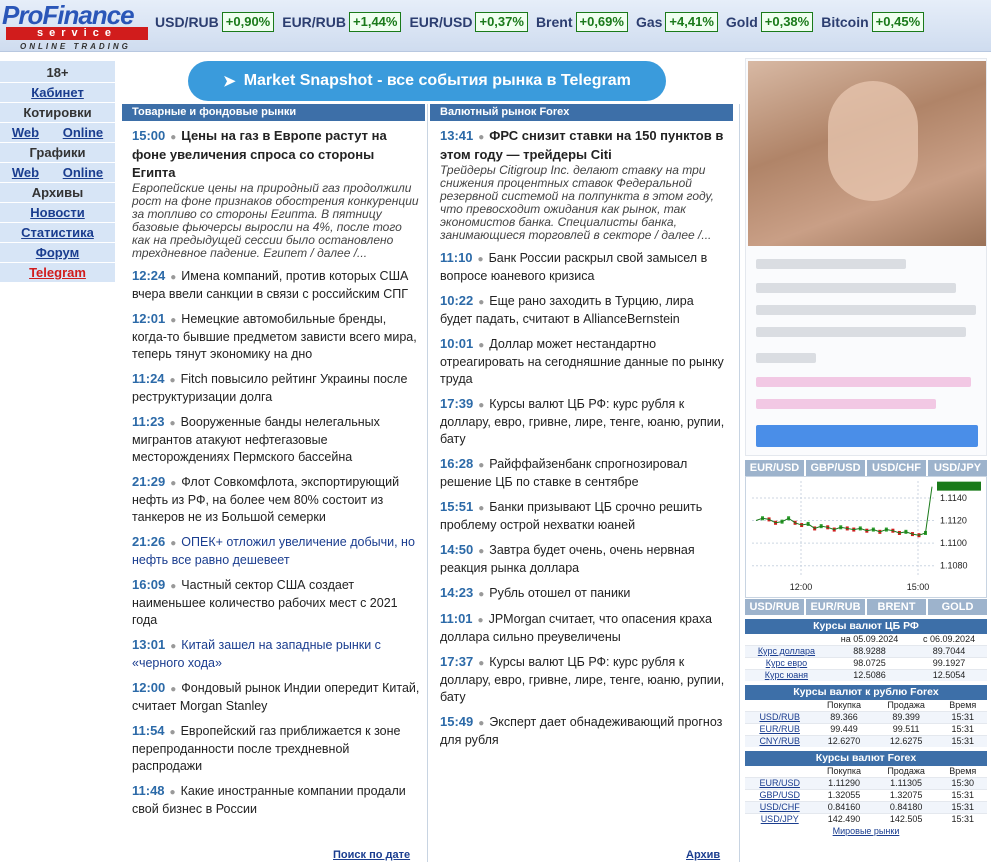 This screenshot has height=862, width=991. I want to click on tab-eur-usd: EUR/USD, so click(774, 468).